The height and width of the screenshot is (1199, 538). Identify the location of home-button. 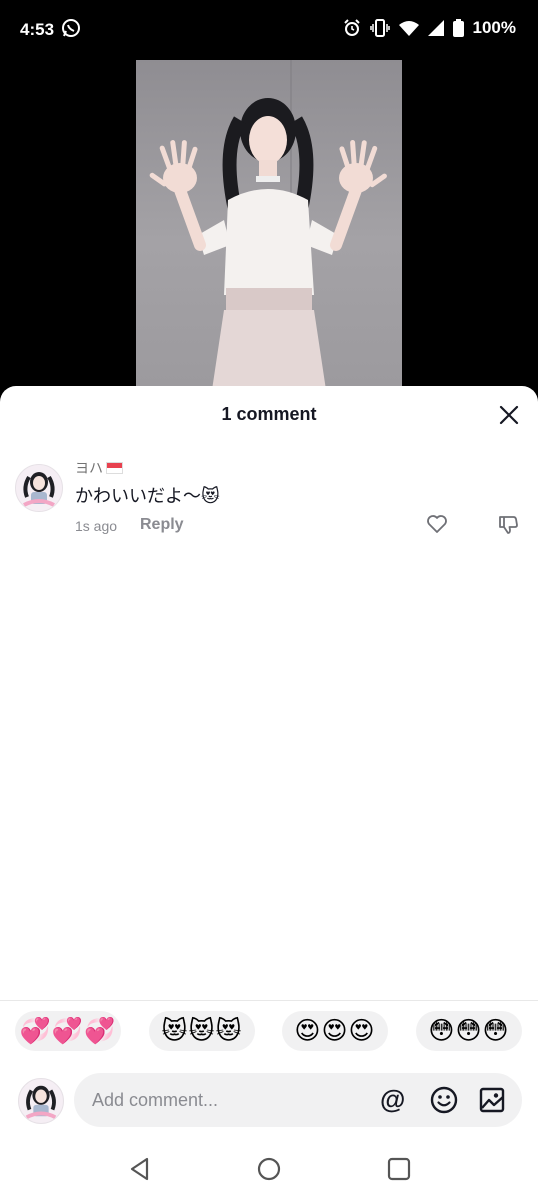
(269, 1169).